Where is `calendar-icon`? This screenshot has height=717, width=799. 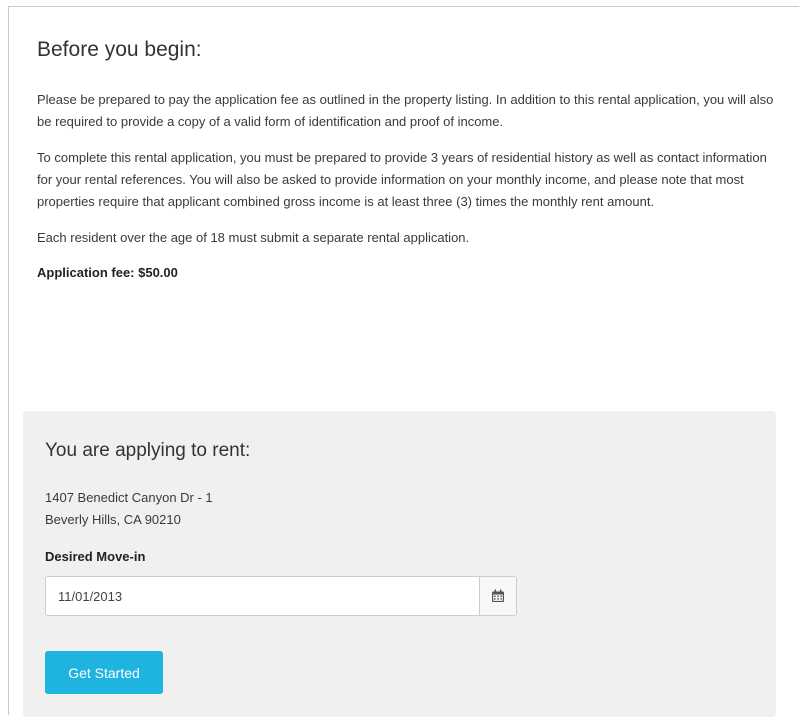 calendar-icon is located at coordinates (498, 595).